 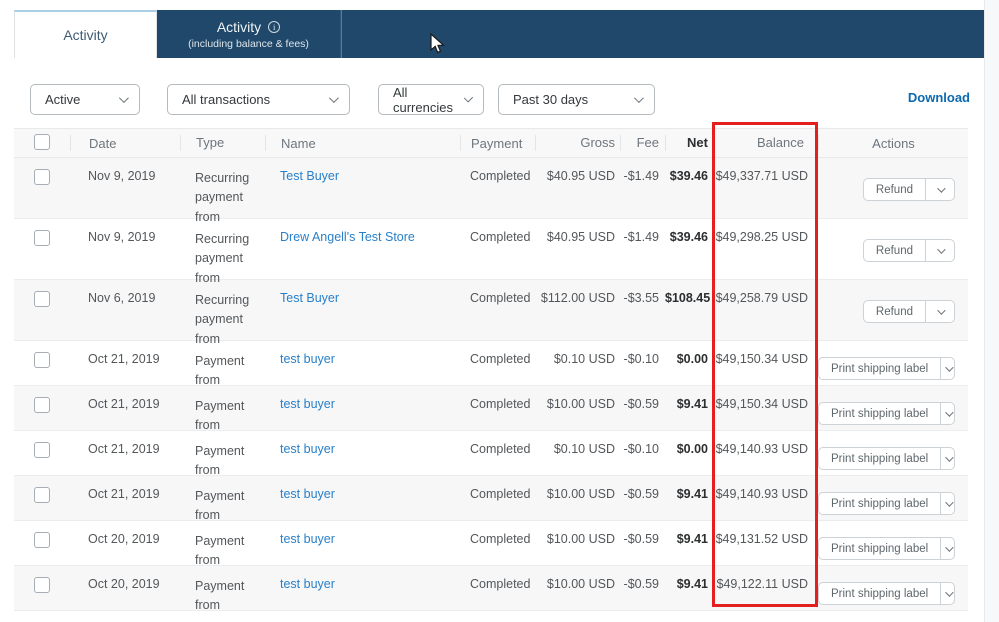 I want to click on tab-label-row: Activity i, so click(x=248, y=26).